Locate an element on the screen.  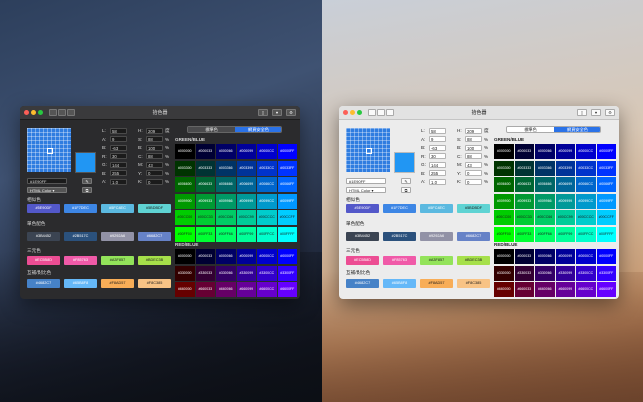
web-safe-color-cell: #3300FF is located at coordinates (287, 273).